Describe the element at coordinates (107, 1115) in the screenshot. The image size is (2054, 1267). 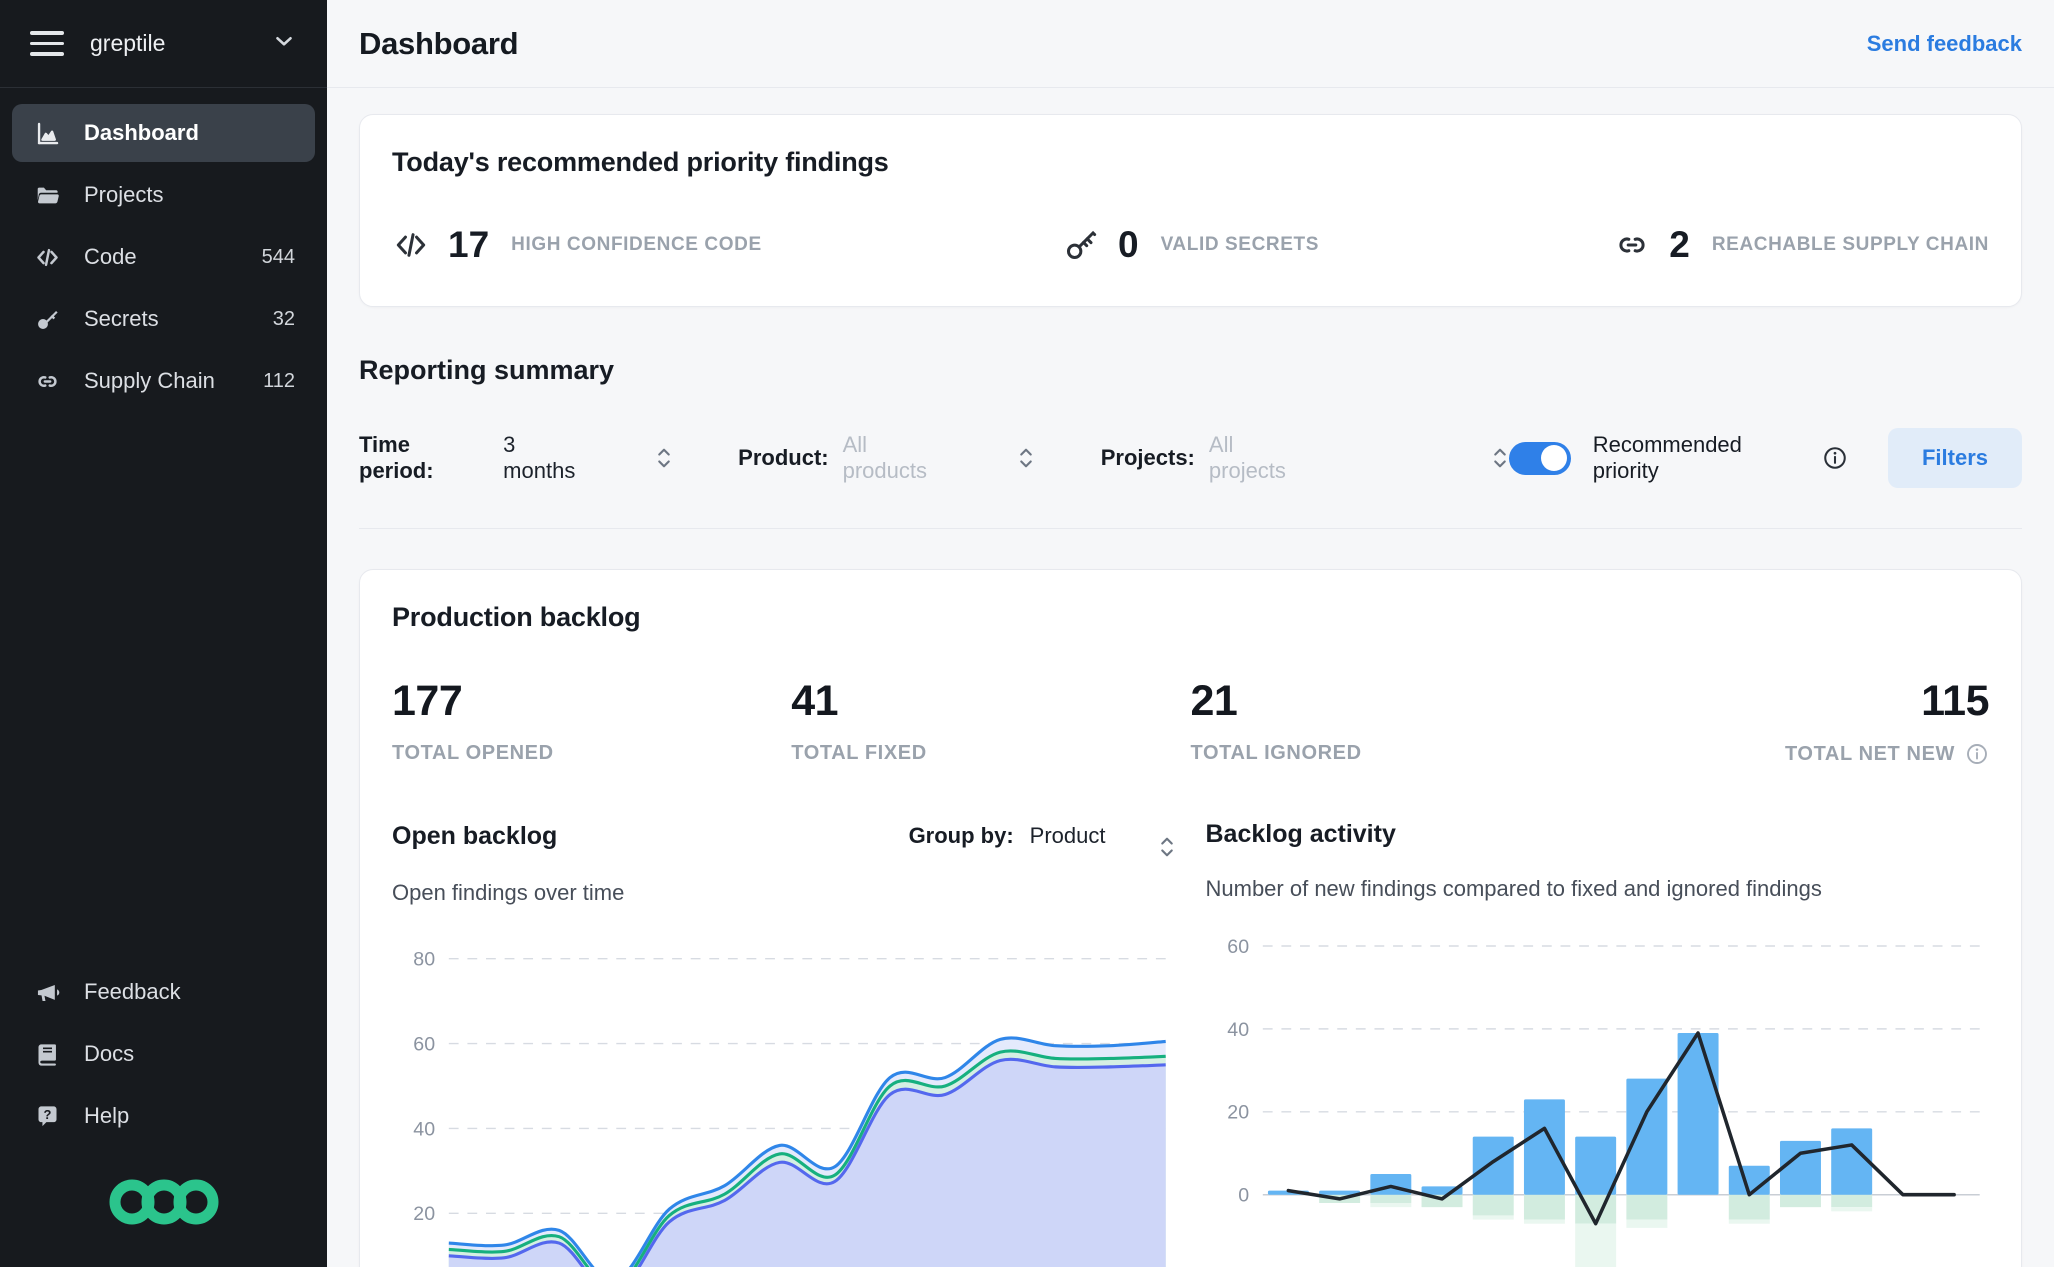
I see `sidebar-item-label: Help` at that location.